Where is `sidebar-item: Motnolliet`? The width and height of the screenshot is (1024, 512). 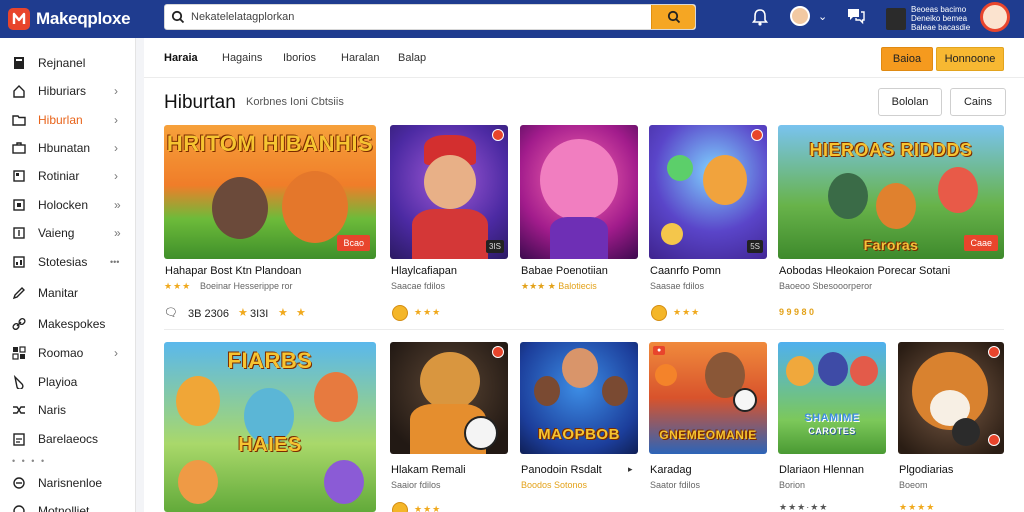
sidebar-item: Motnolliet is located at coordinates (68, 505).